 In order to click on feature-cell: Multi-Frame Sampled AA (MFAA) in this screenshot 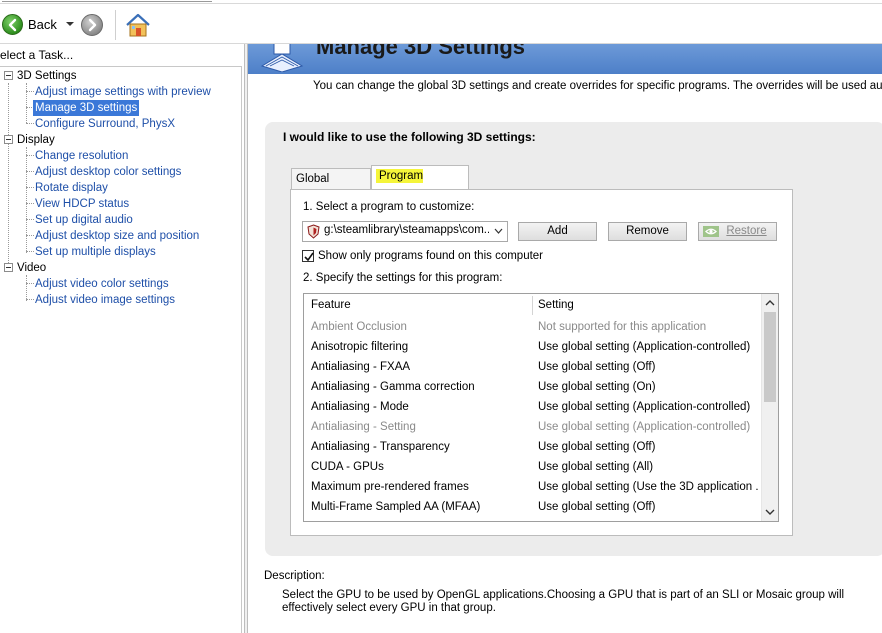, I will do `click(396, 507)`.